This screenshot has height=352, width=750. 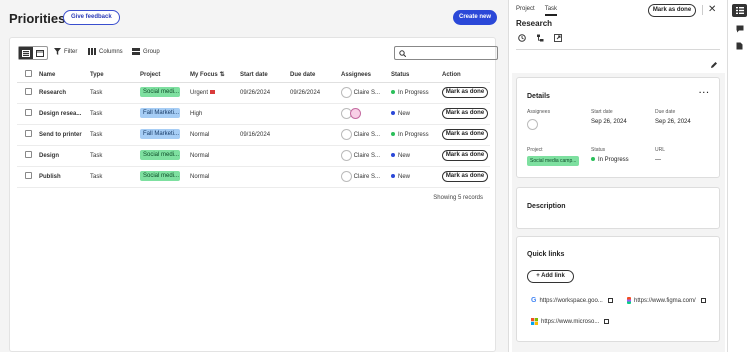 I want to click on add-link-button: + Add link, so click(x=550, y=276).